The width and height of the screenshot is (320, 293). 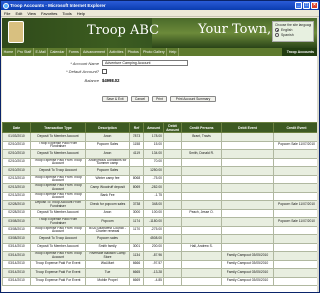 What do you see at coordinates (201, 127) in the screenshot?
I see `col-credit-persons: Credit Persons` at bounding box center [201, 127].